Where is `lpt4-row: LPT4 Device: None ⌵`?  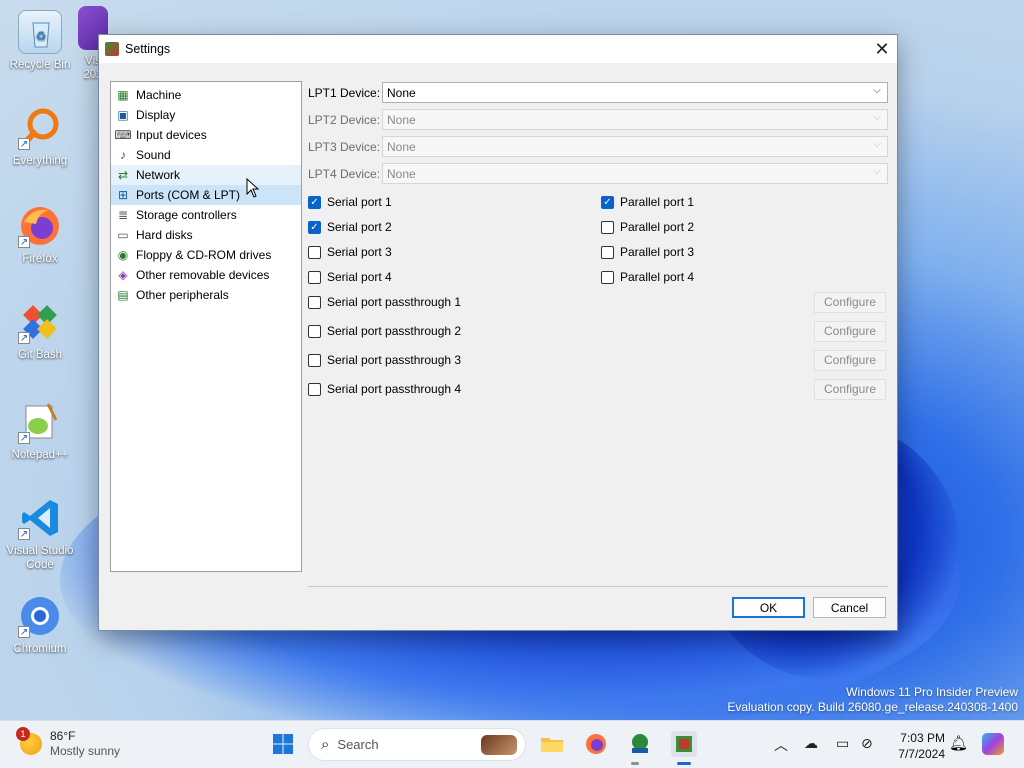
lpt4-row: LPT4 Device: None ⌵ is located at coordinates (598, 173).